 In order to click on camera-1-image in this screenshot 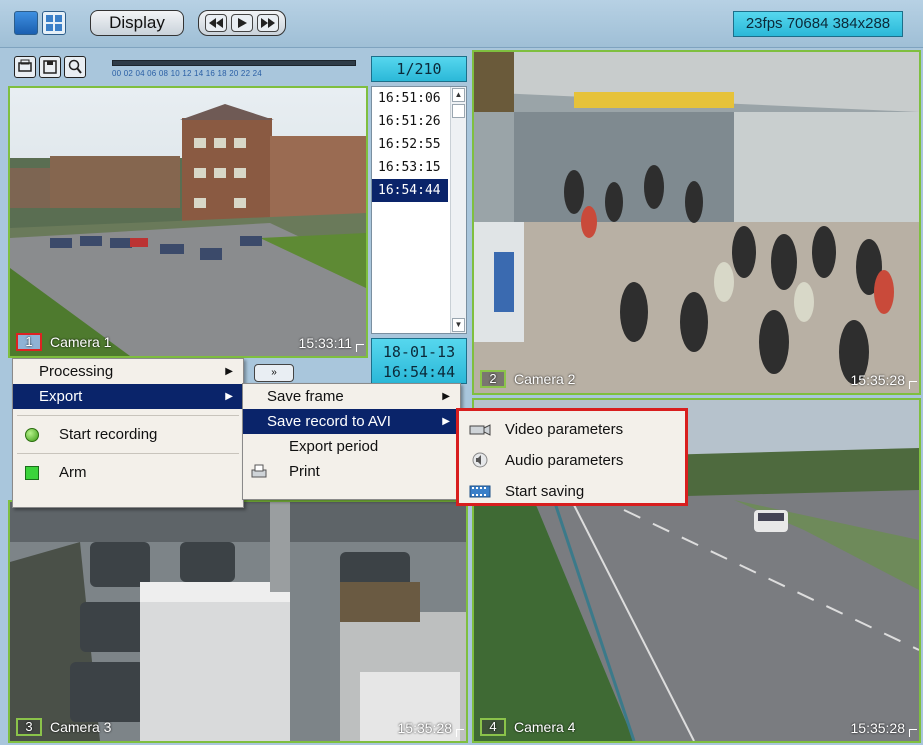, I will do `click(188, 222)`.